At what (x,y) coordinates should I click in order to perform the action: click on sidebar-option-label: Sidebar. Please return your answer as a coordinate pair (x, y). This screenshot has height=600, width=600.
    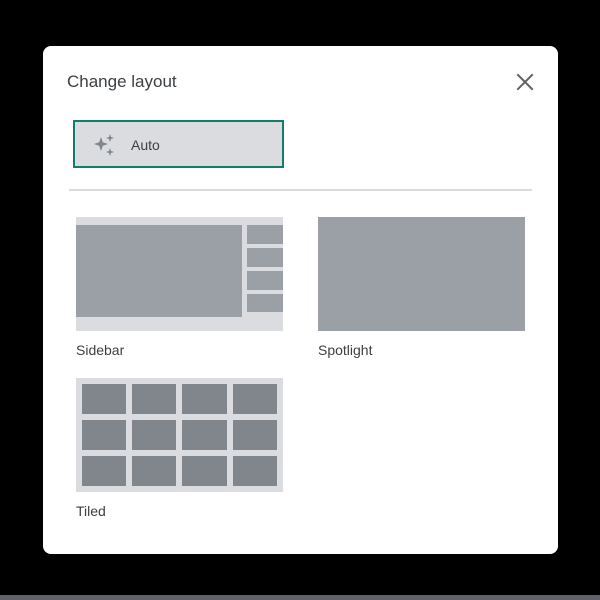
    Looking at the image, I should click on (100, 350).